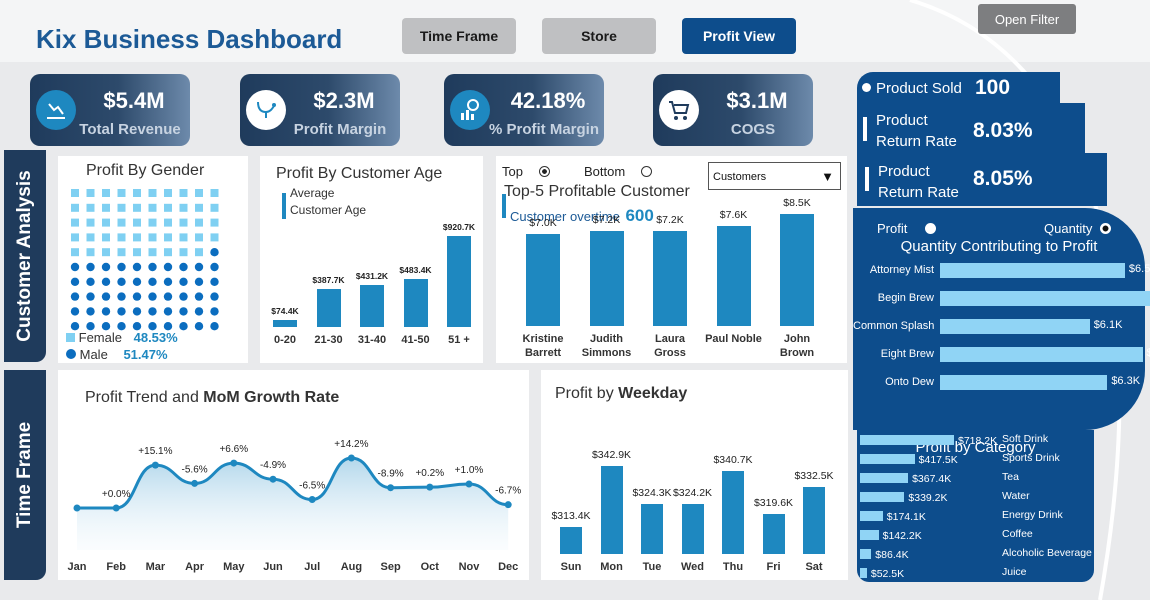 Image resolution: width=1150 pixels, height=600 pixels. I want to click on kpi-profit-margin: $2.3M Profit Margin, so click(320, 110).